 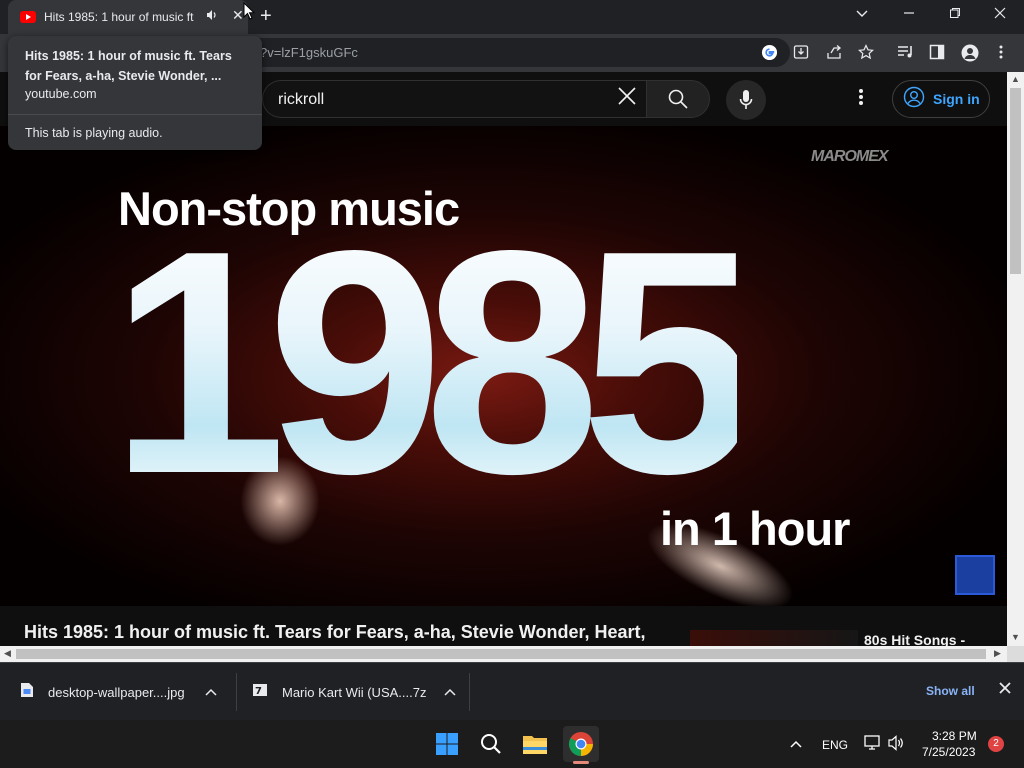 I want to click on channel-branding-watermark, so click(x=975, y=575).